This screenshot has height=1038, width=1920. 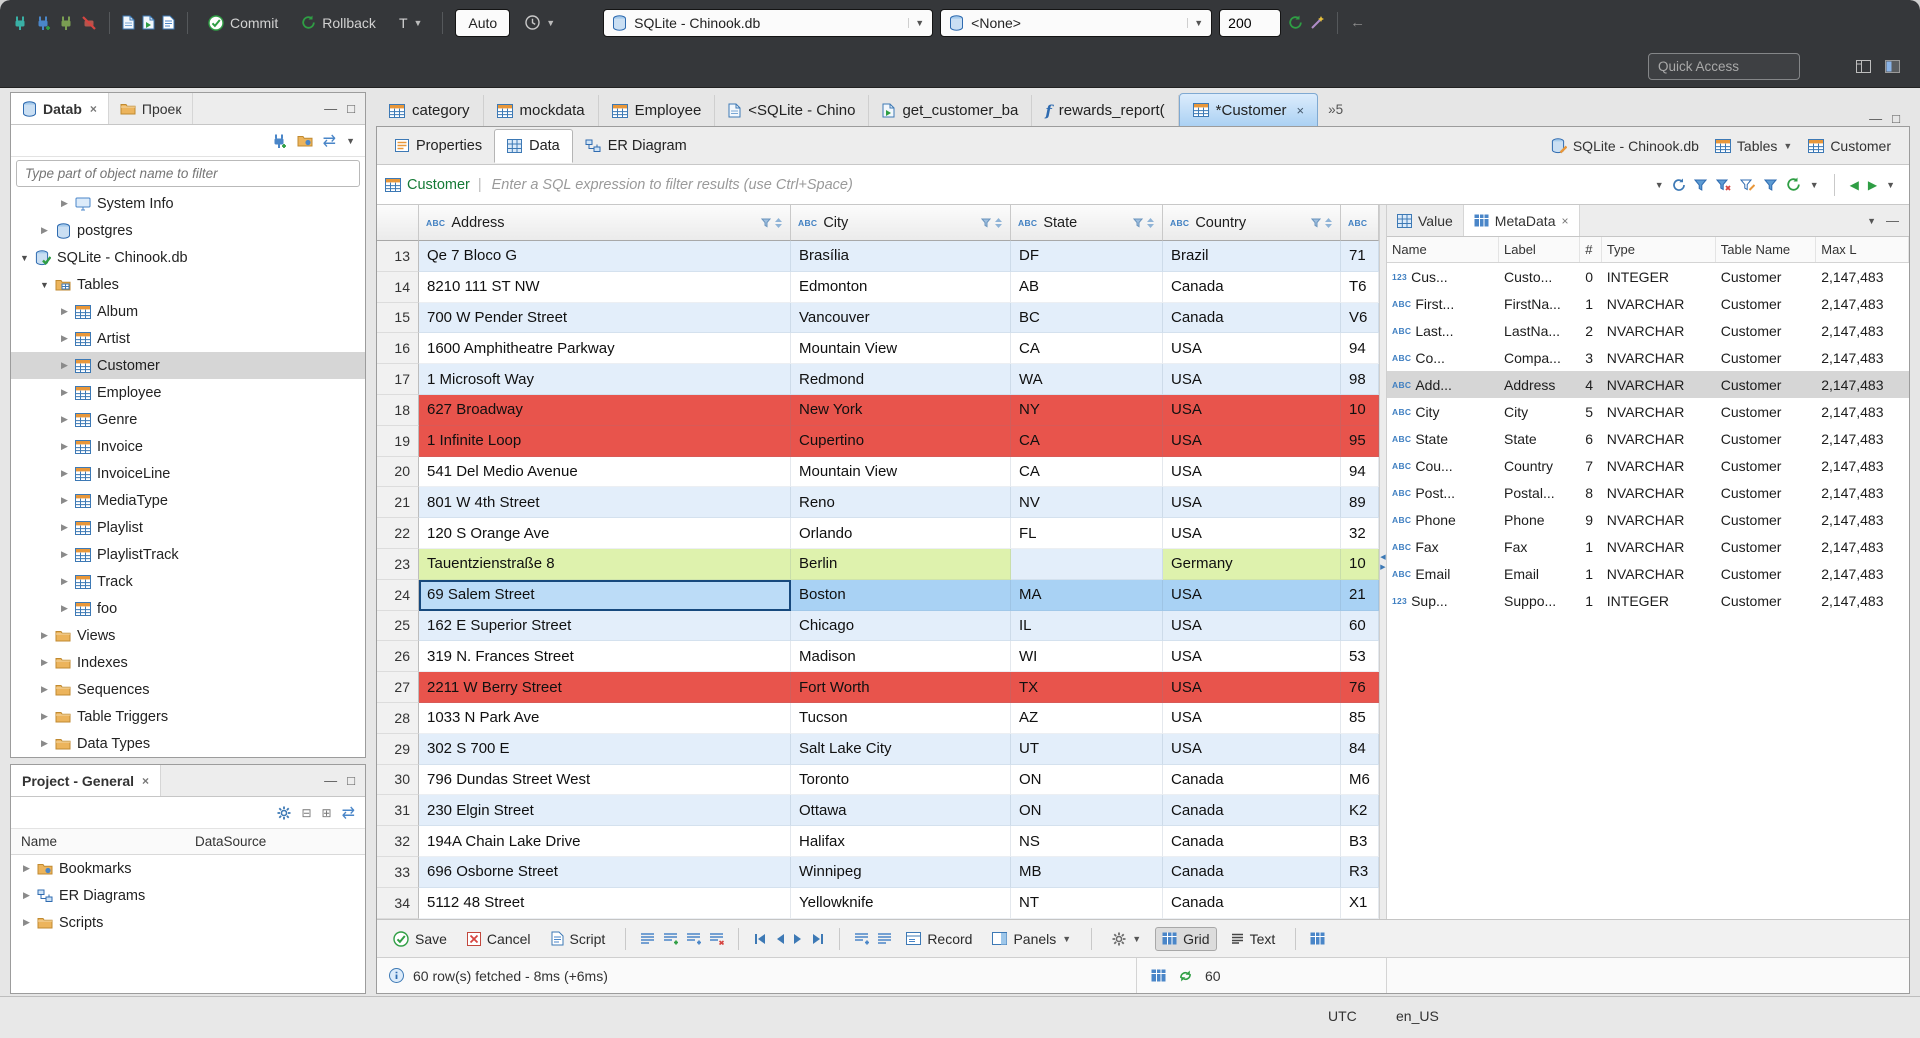 What do you see at coordinates (1591, 249) in the screenshot?
I see `metadata-column-num: #` at bounding box center [1591, 249].